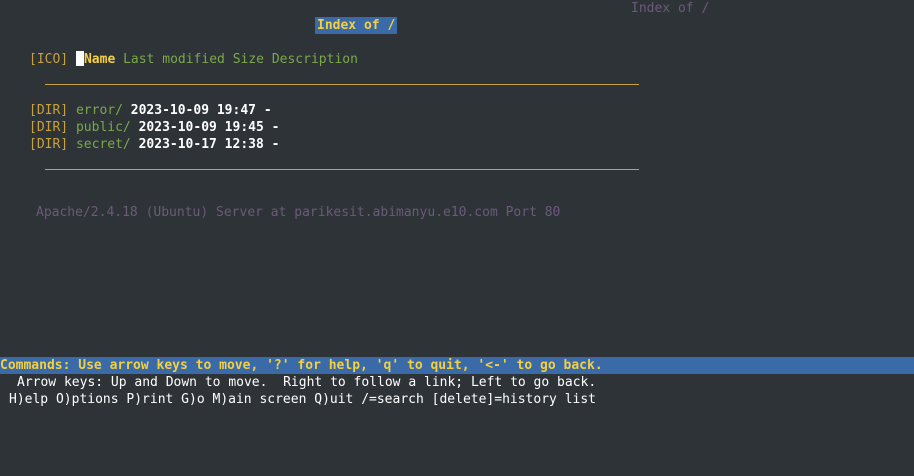 This screenshot has width=914, height=476. What do you see at coordinates (49, 59) in the screenshot?
I see `column-icon-header: [ICO]` at bounding box center [49, 59].